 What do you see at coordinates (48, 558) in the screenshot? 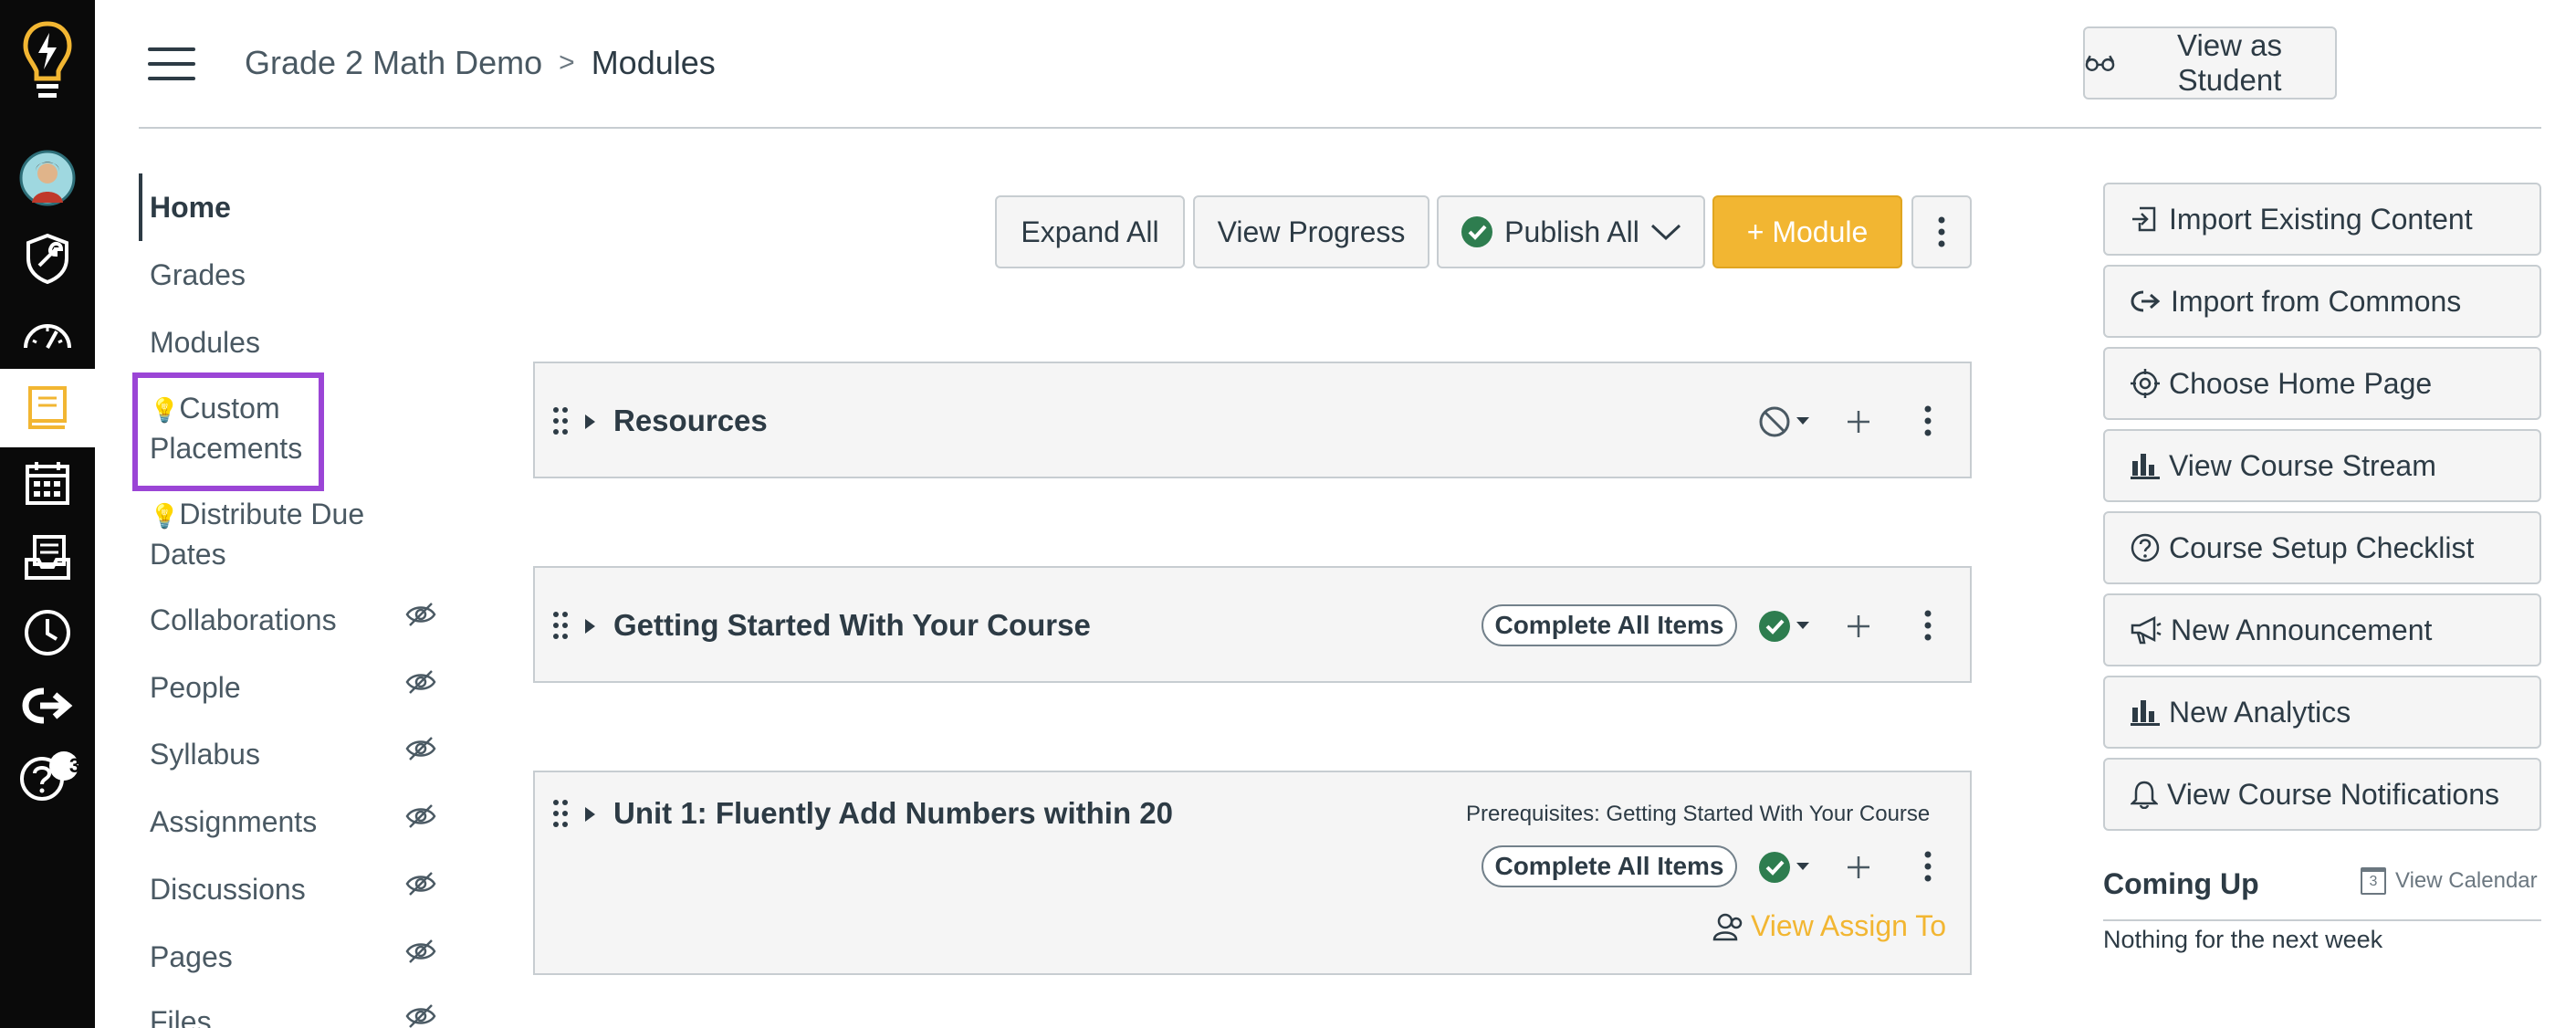
I see `inbox-icon` at bounding box center [48, 558].